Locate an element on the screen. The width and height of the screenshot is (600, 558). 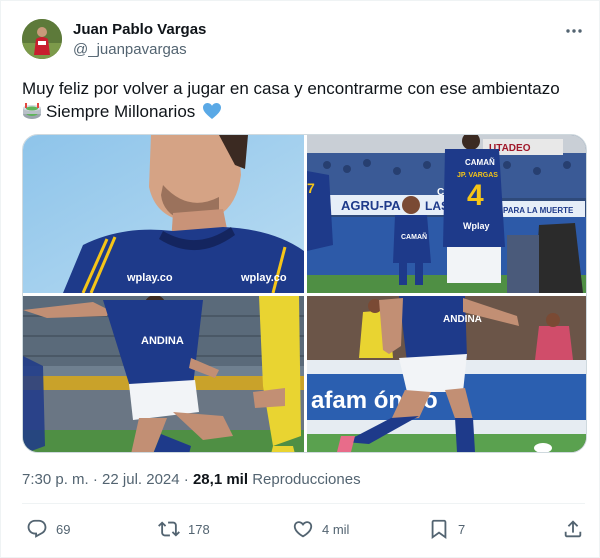
photo2-shirt-name: JP. VARGAS is located at coordinates (477, 175).